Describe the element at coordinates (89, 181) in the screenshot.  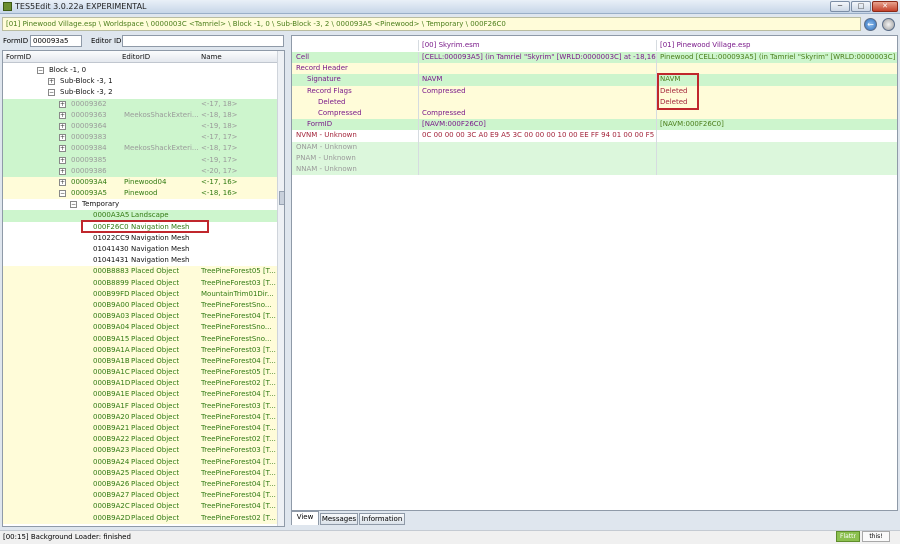
I see `tree-formid: 000093A4` at that location.